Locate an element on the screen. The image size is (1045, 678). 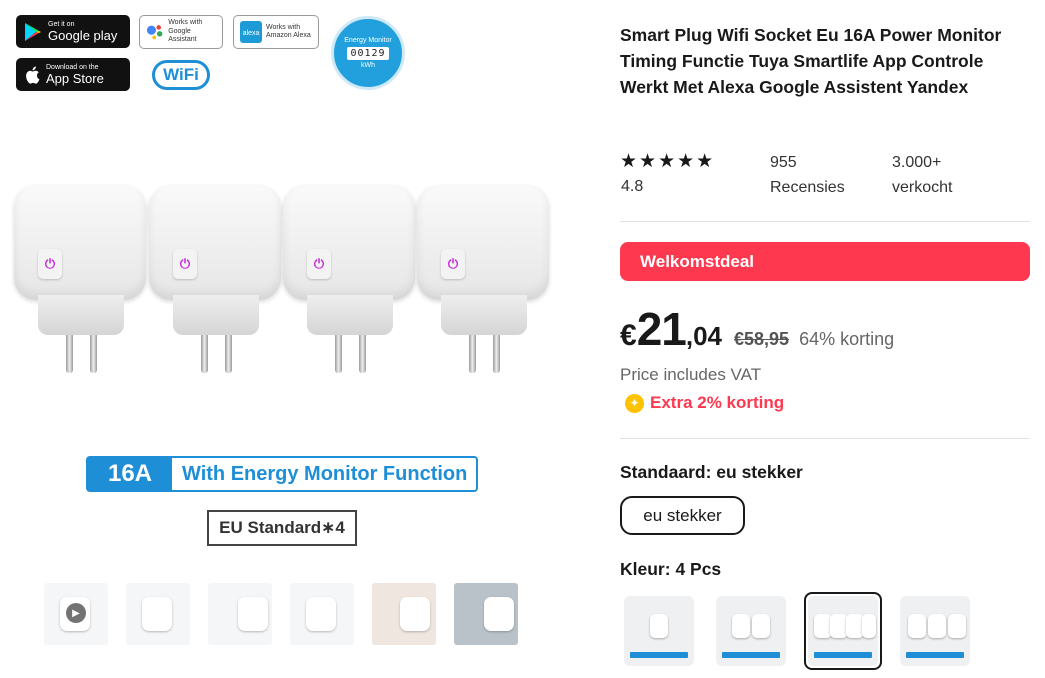
feature-label: With Energy Monitor Function is located at coordinates (325, 473).